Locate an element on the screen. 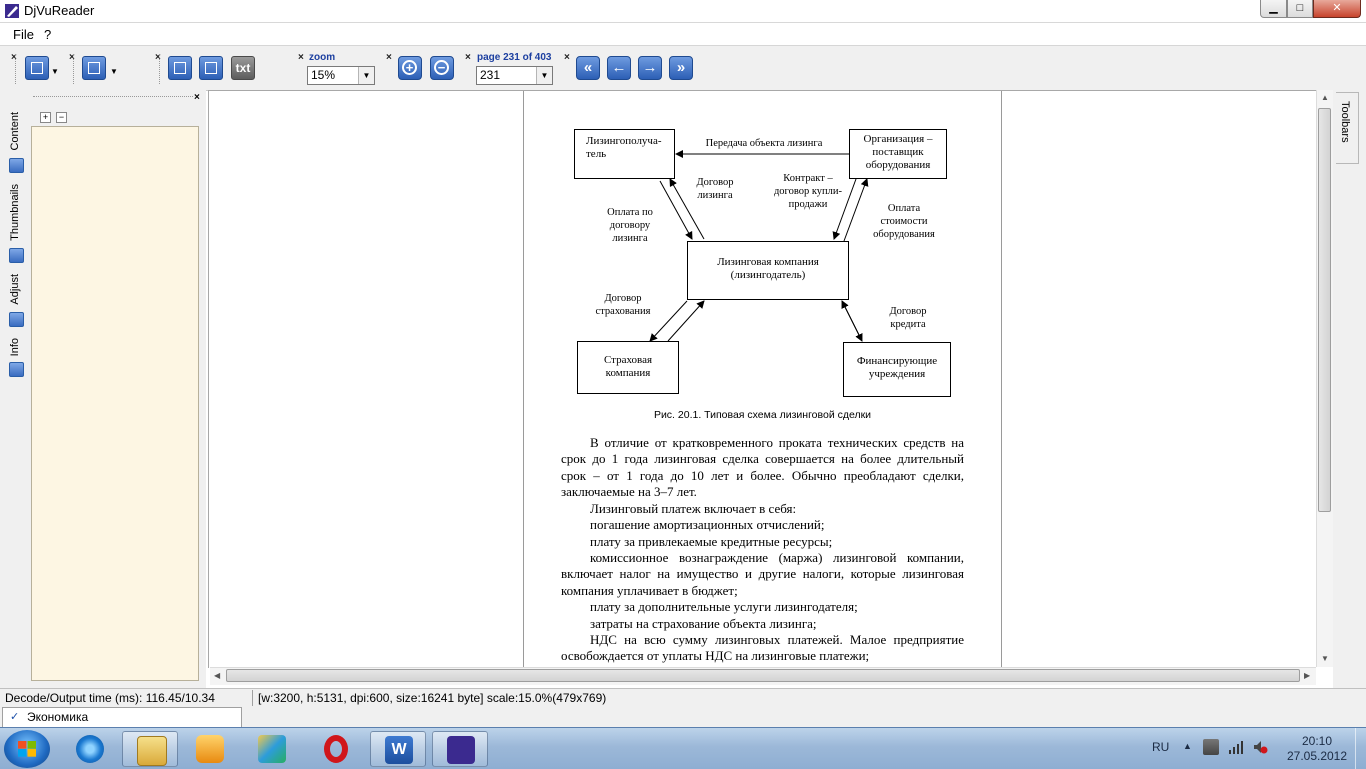  content-tree is located at coordinates (115, 403).